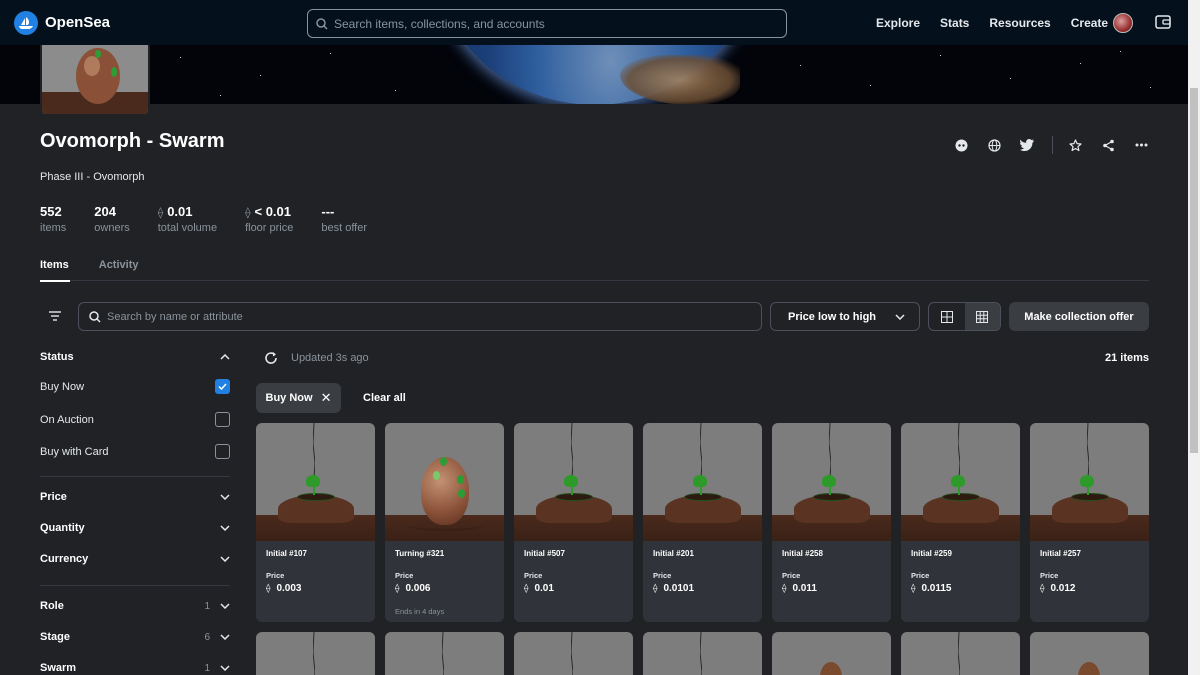 This screenshot has height=675, width=1200. Describe the element at coordinates (269, 219) in the screenshot. I see `stat-floor-price: ⟠ < 0.01 floor price` at that location.